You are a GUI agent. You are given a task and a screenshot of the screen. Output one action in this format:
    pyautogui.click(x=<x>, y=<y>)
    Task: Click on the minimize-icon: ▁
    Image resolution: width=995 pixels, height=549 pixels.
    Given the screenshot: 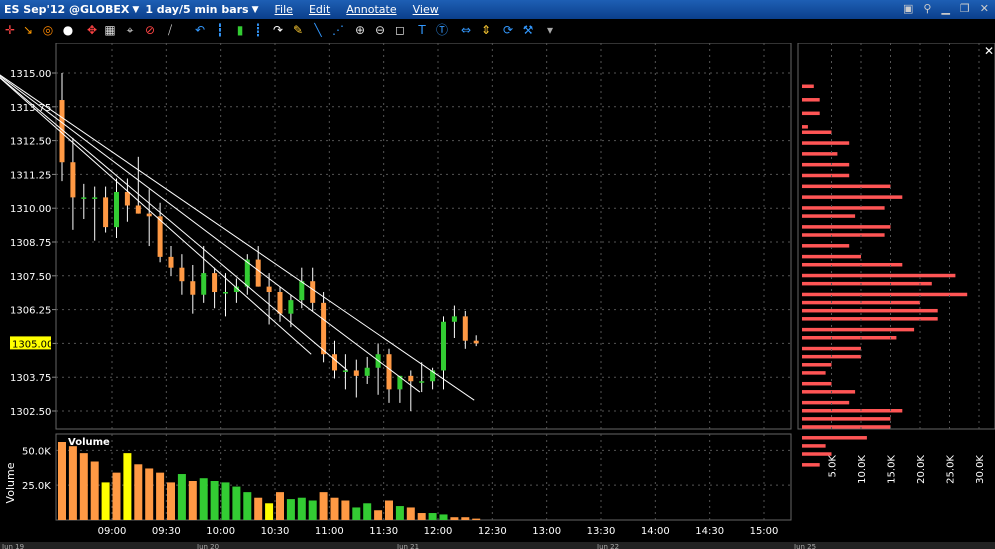 What is the action you would take?
    pyautogui.click(x=945, y=8)
    